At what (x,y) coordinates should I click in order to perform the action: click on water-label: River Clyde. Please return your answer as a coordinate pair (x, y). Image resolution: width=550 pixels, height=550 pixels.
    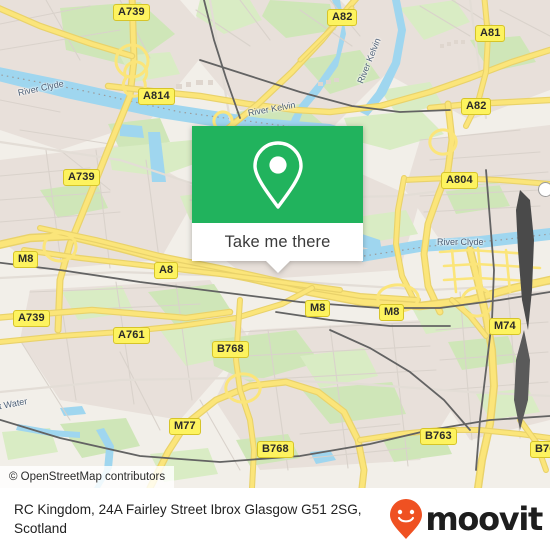
    Looking at the image, I should click on (460, 242).